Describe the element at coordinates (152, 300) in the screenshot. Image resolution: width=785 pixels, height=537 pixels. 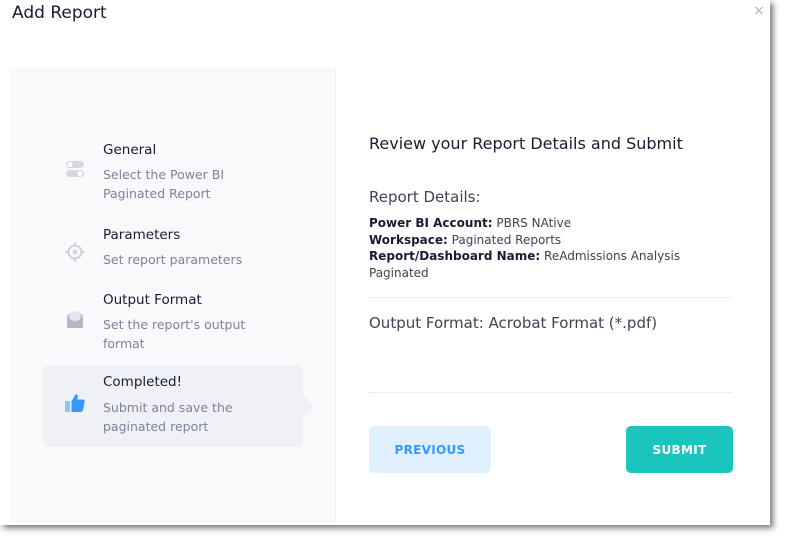
I see `step-title: Output Format` at that location.